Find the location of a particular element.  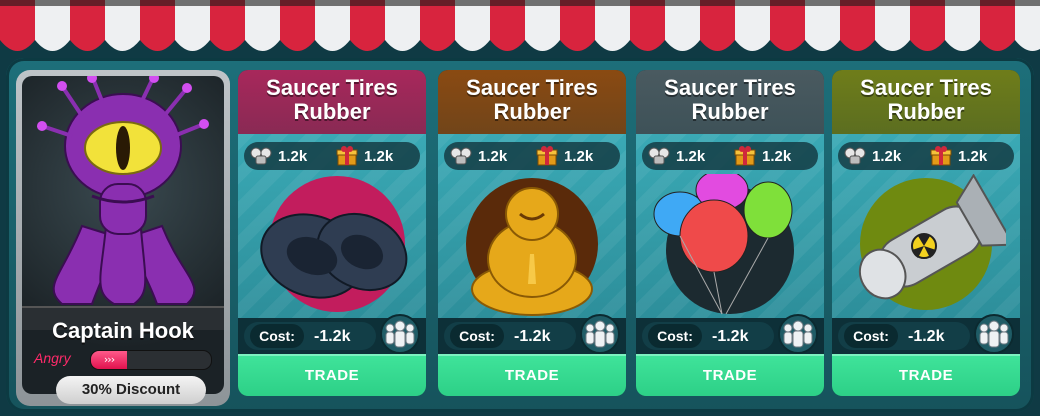

golden-buddha-item-icon is located at coordinates (532, 247).